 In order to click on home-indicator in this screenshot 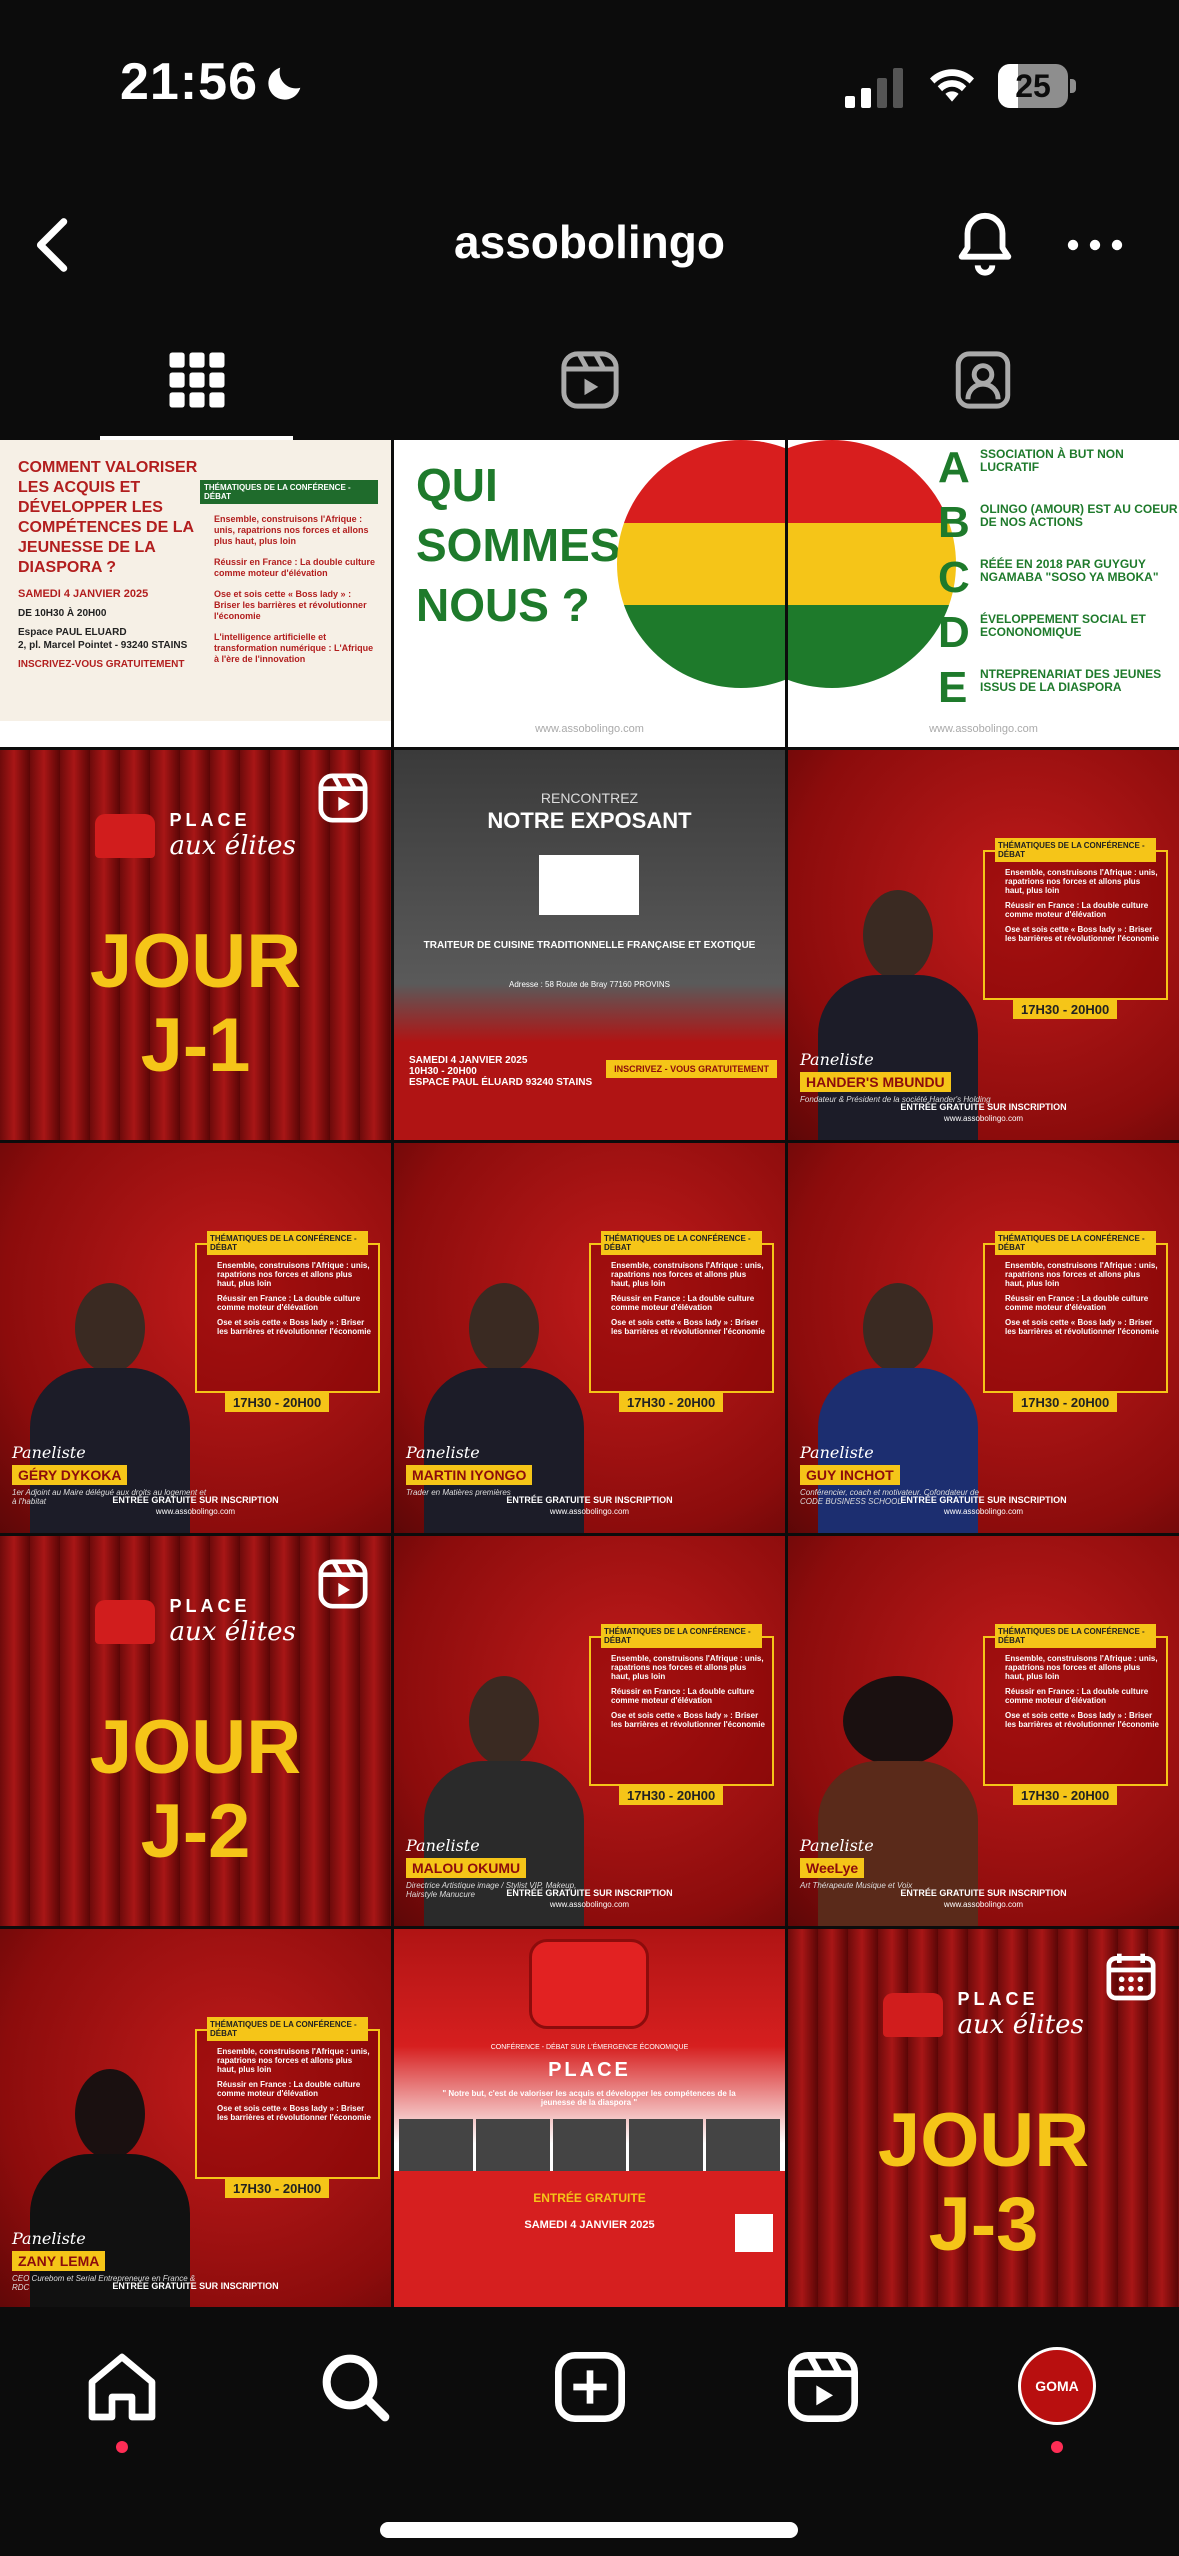, I will do `click(589, 2530)`.